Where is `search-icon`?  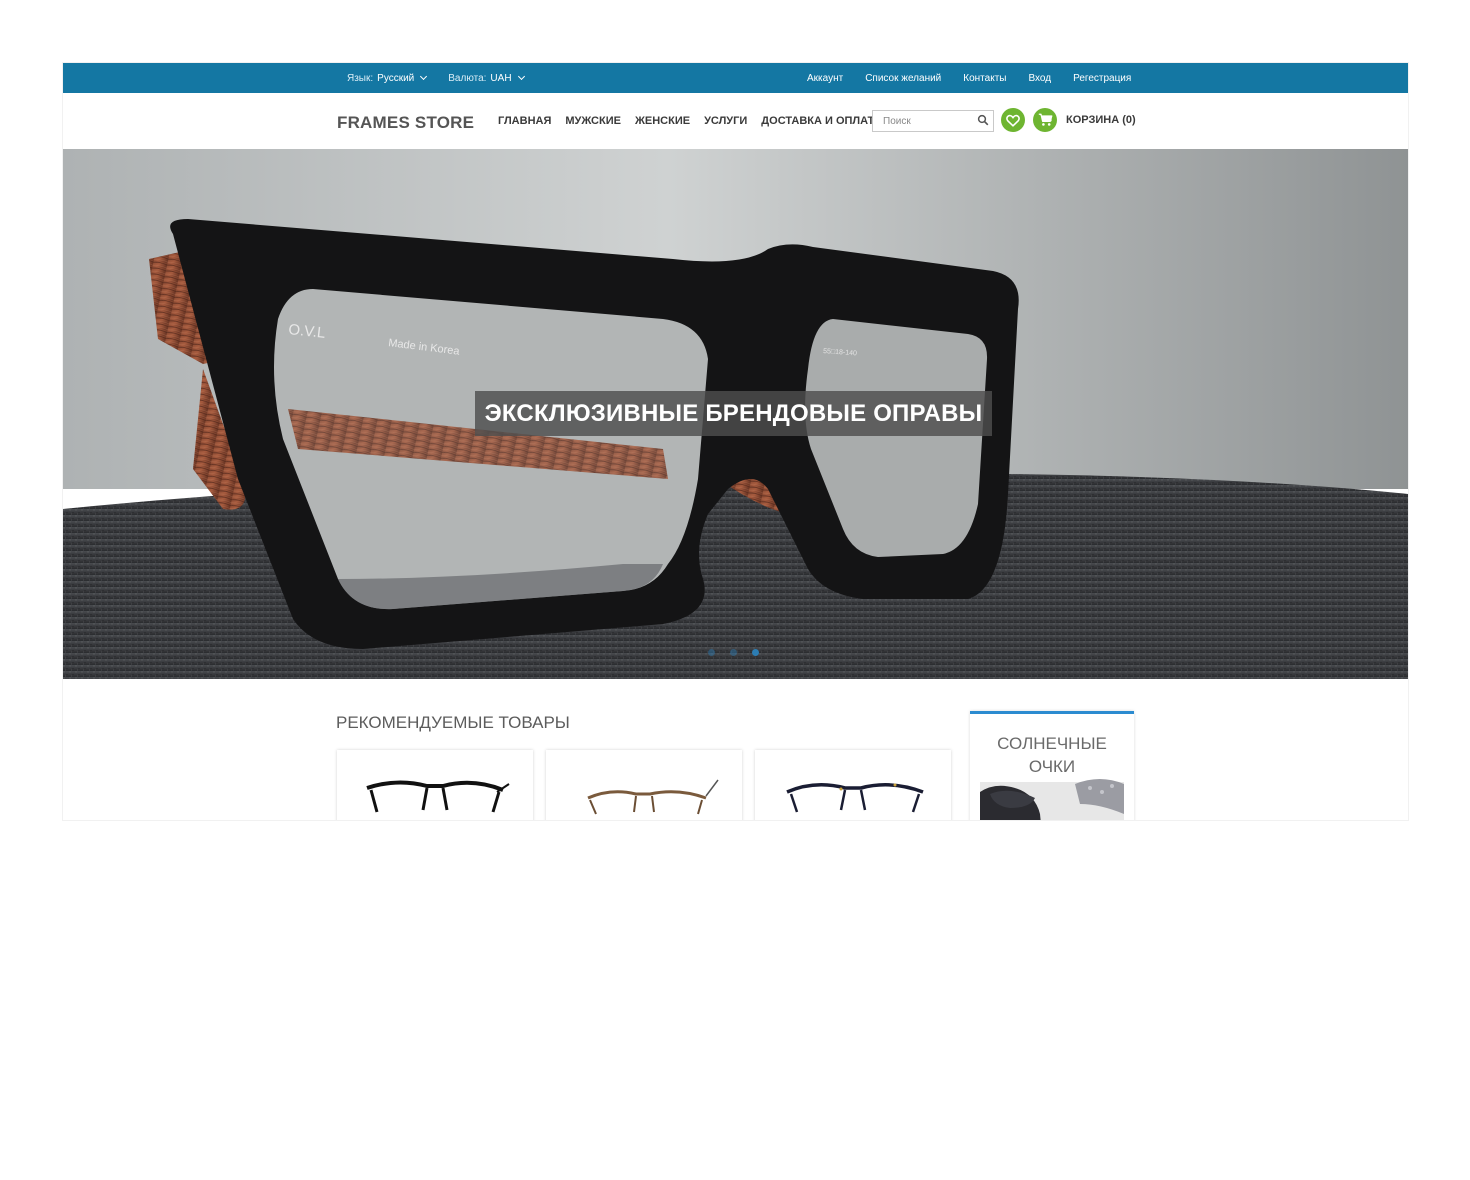
search-icon is located at coordinates (983, 120).